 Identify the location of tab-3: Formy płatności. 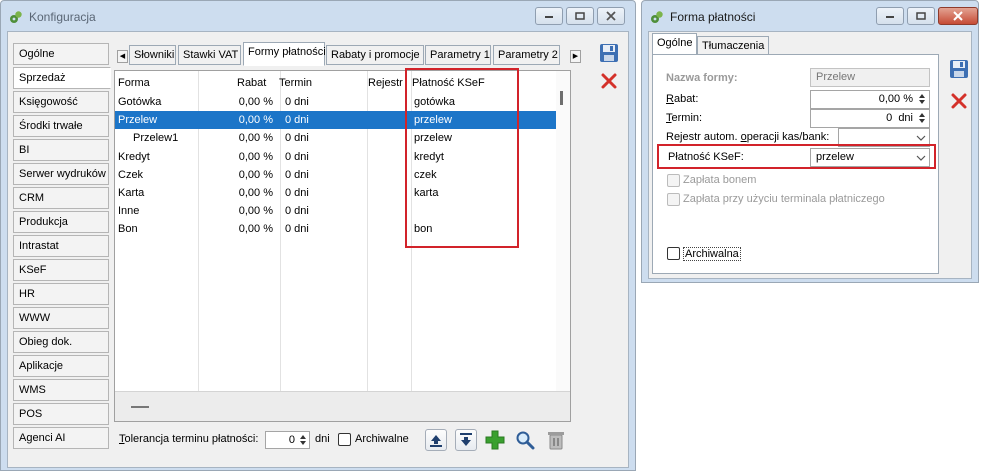
(284, 54).